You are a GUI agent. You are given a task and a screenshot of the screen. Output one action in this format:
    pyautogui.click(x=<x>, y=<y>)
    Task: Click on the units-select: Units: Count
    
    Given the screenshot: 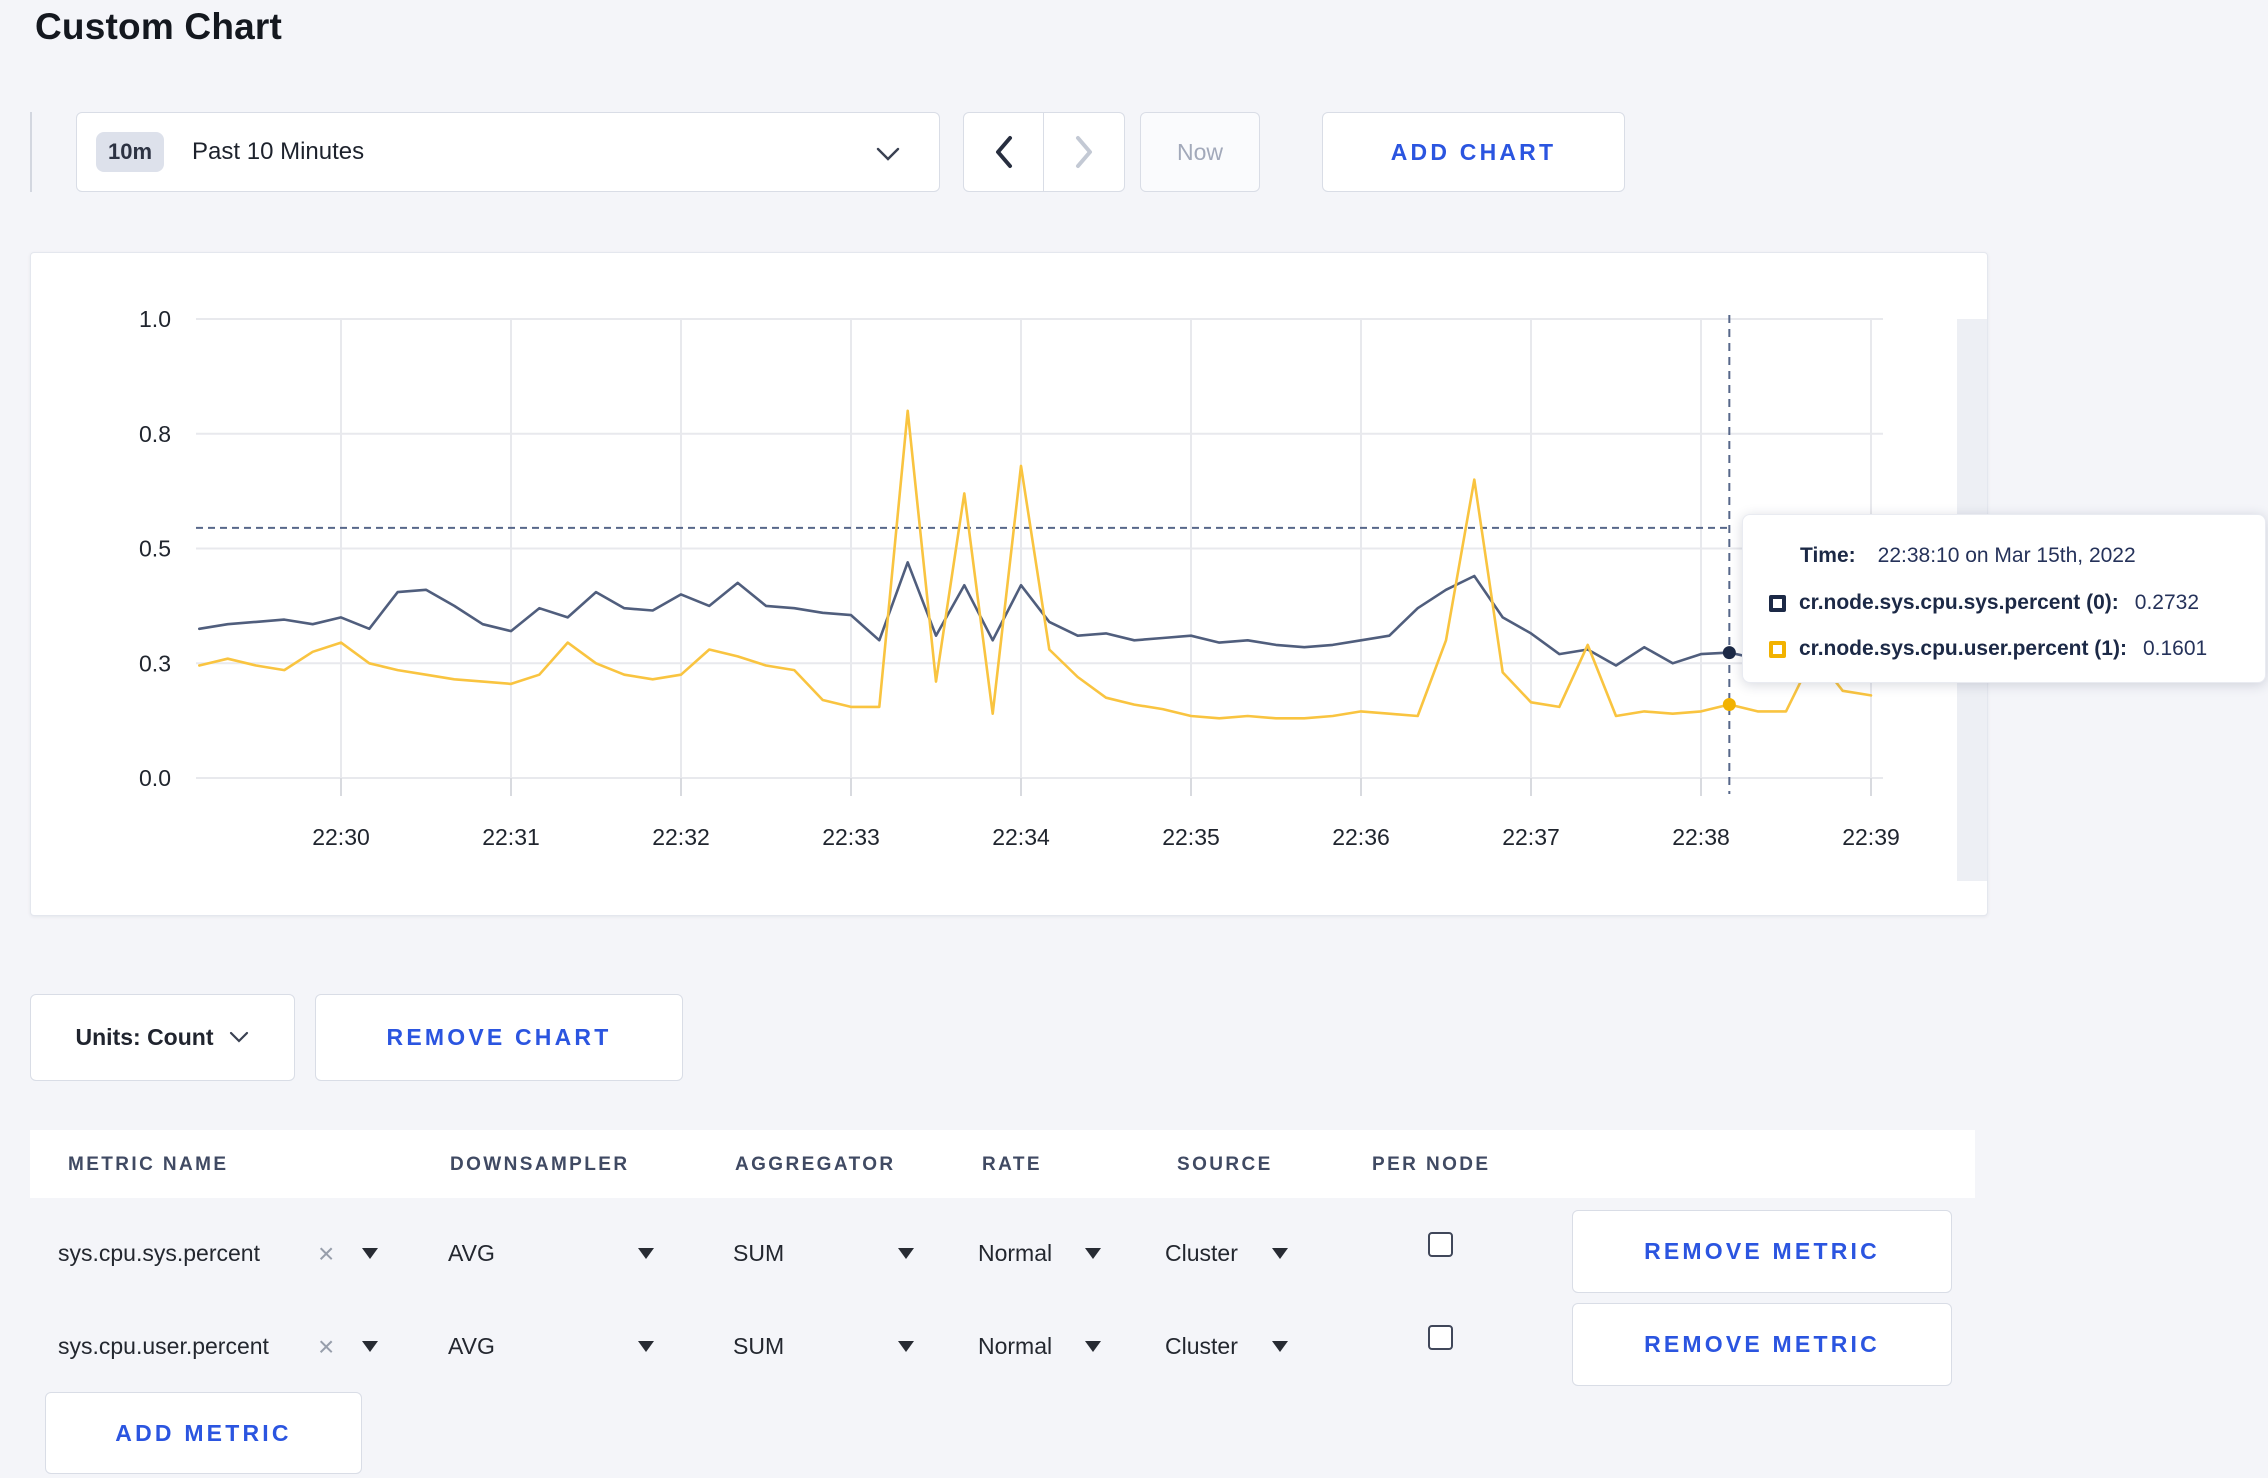 What is the action you would take?
    pyautogui.click(x=162, y=1037)
    